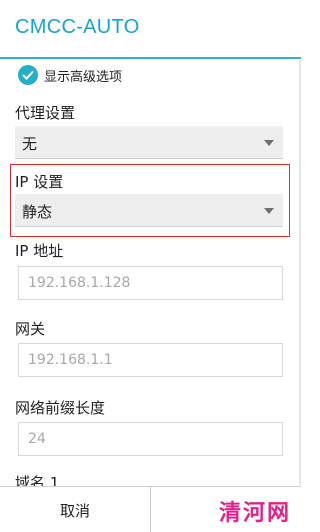 This screenshot has height=532, width=320. I want to click on ip-address-field, so click(150, 283).